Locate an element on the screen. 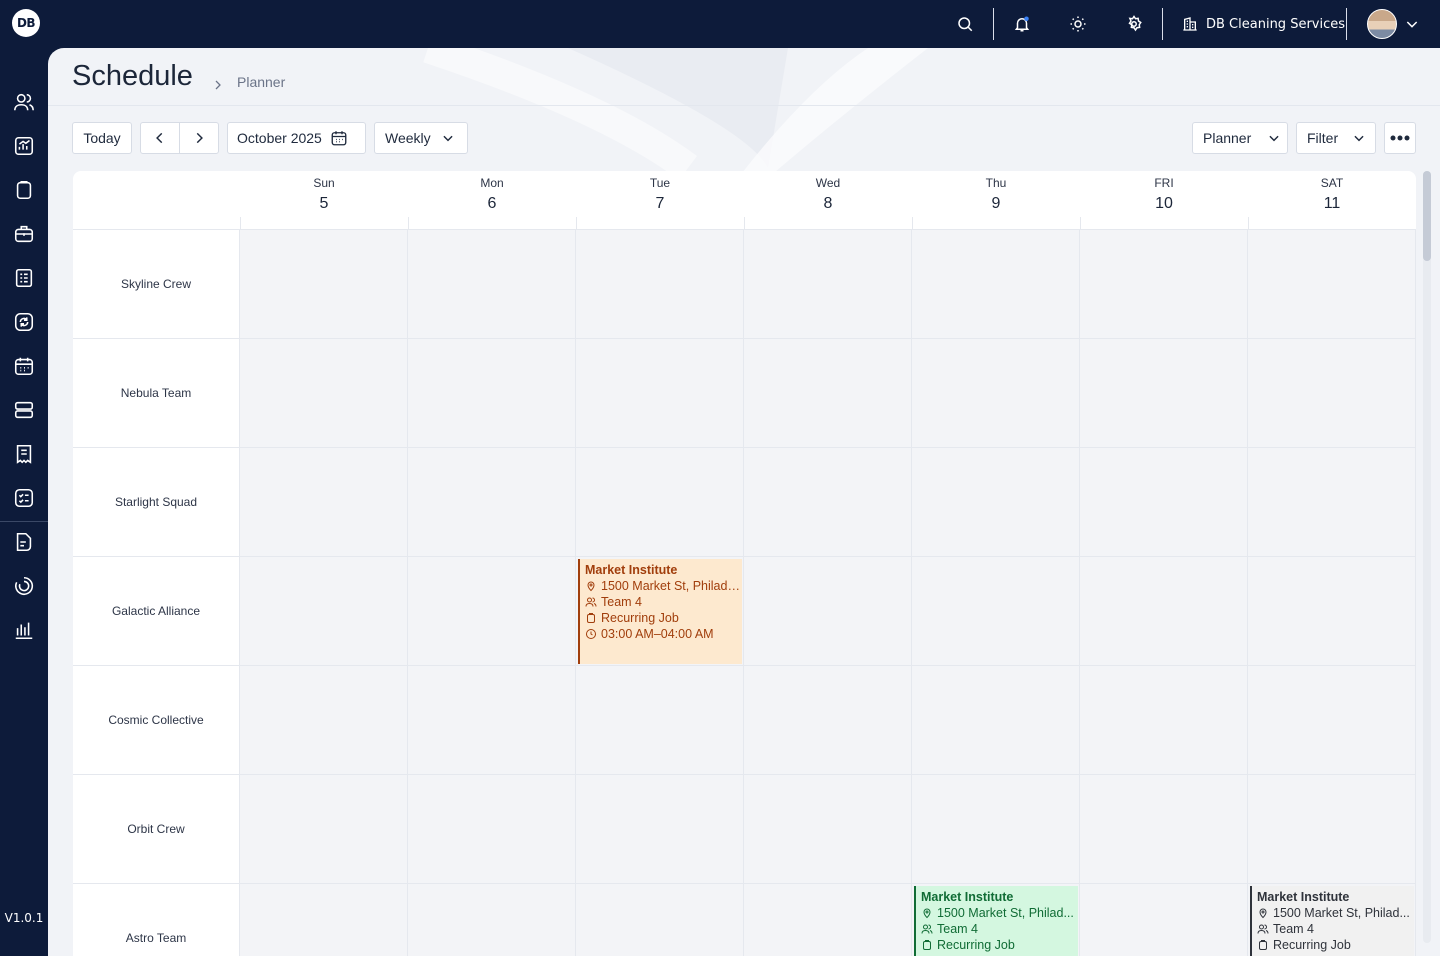 The width and height of the screenshot is (1440, 956). receipt-icon is located at coordinates (24, 454).